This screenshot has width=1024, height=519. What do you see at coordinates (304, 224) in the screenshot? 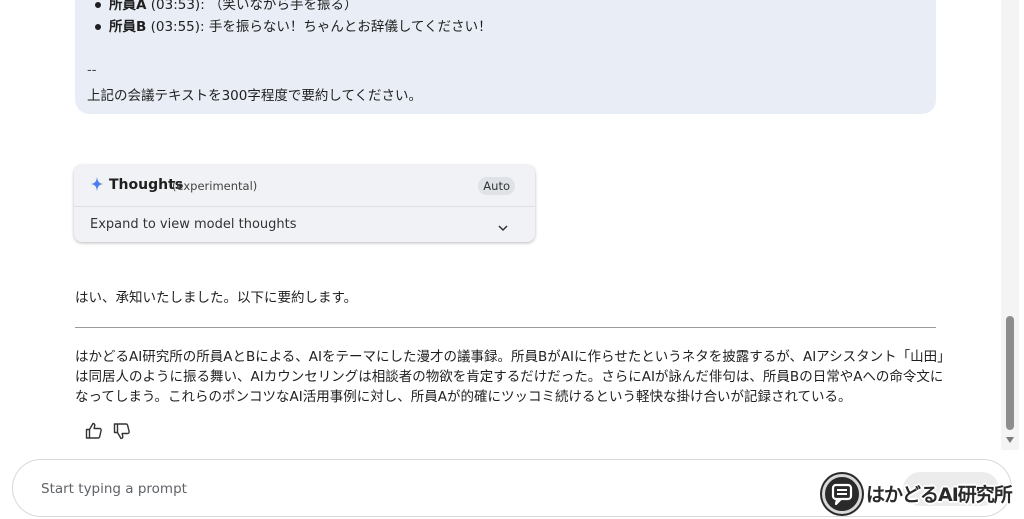
I see `expand-thoughts-button: Expand to view model thoughts` at bounding box center [304, 224].